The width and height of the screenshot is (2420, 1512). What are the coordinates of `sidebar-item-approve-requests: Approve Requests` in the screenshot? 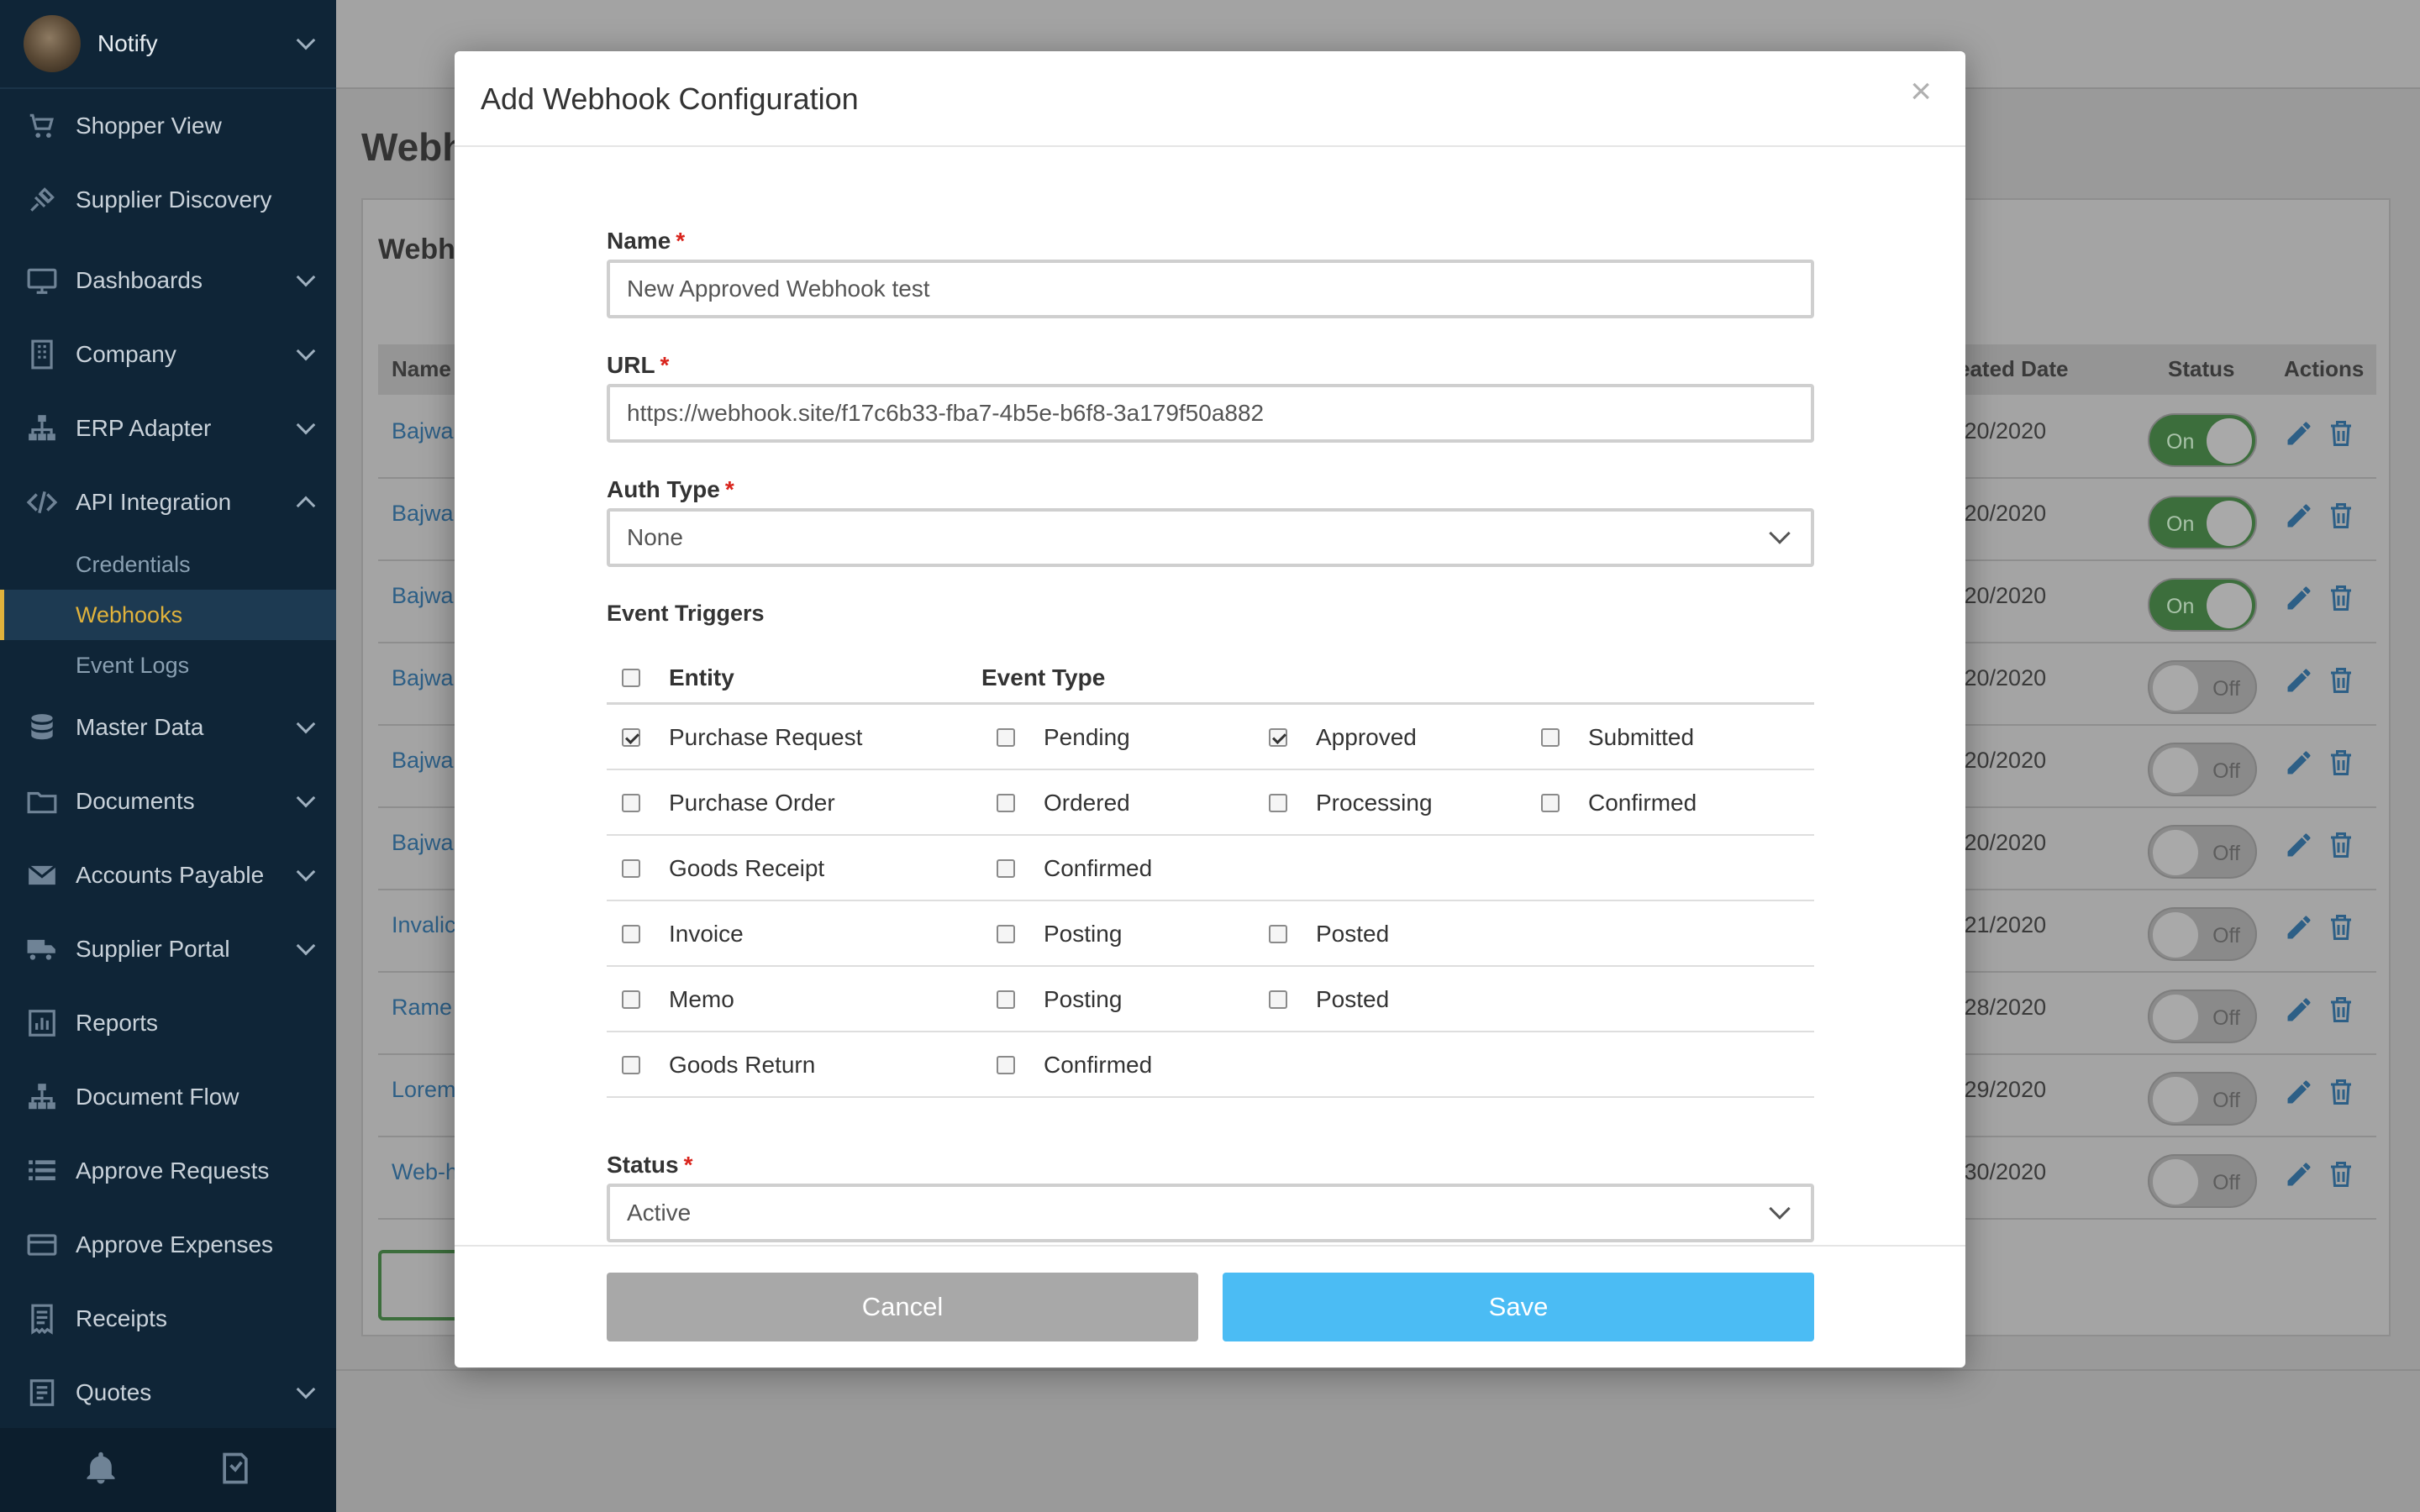 It's located at (168, 1171).